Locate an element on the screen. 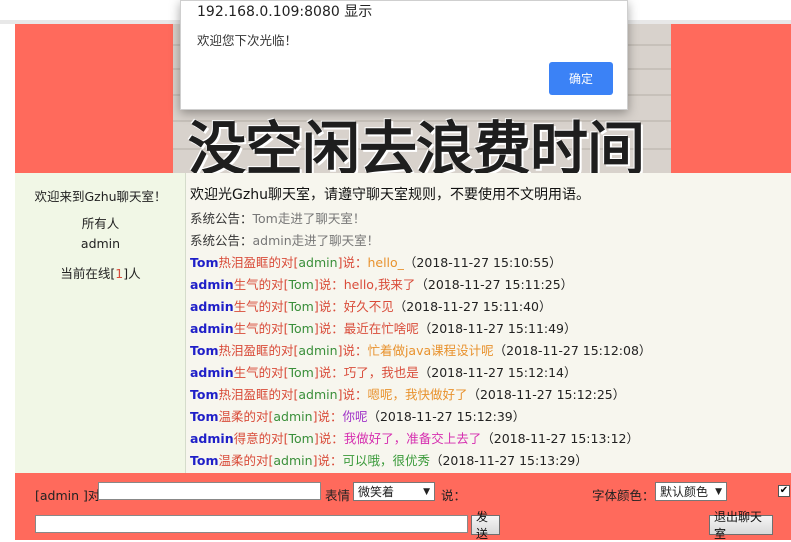 Image resolution: width=791 pixels, height=542 pixels. message-time: （2018-11-27 15:12:39） is located at coordinates (446, 416).